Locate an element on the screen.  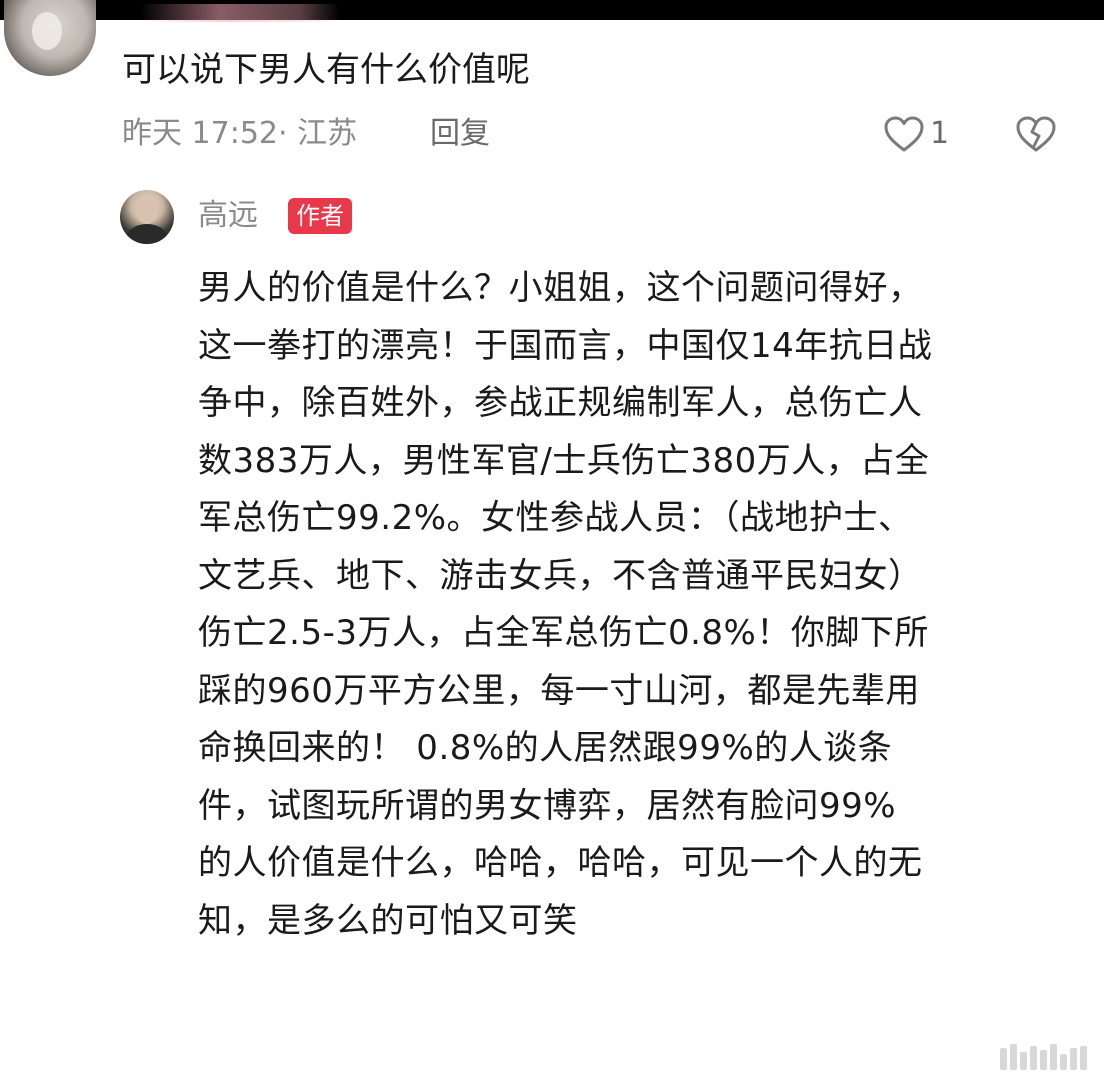
like-count: 1 is located at coordinates (940, 133).